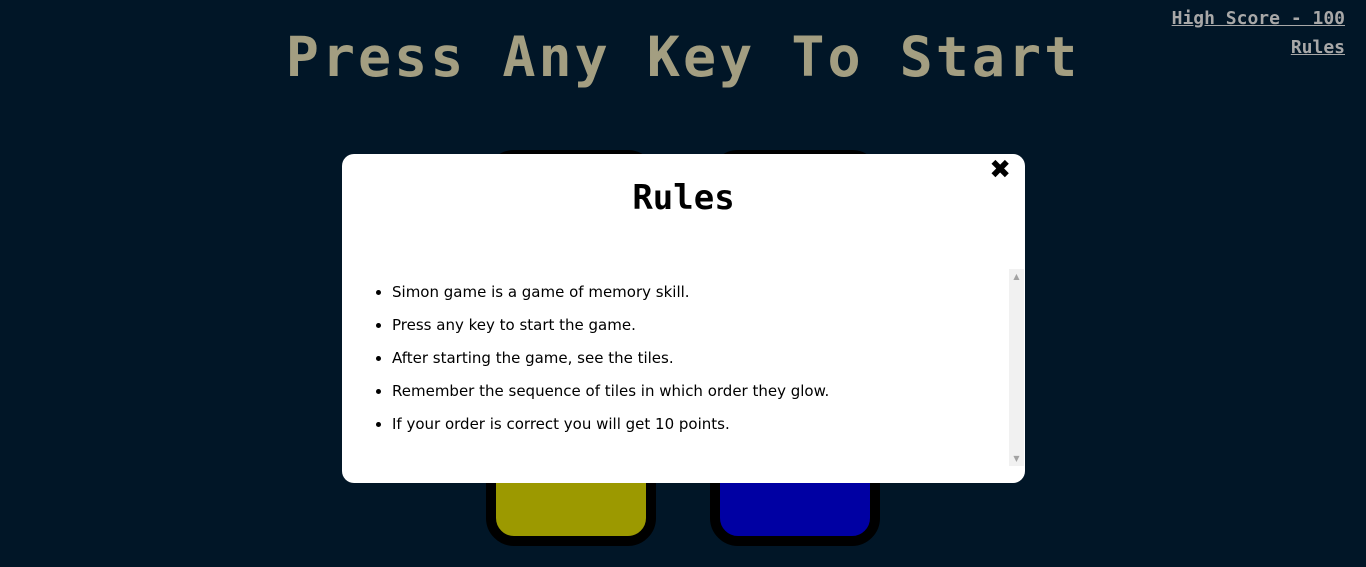 The image size is (1366, 567). What do you see at coordinates (700, 292) in the screenshot?
I see `rule-item: Simon game is a game of memory skill.` at bounding box center [700, 292].